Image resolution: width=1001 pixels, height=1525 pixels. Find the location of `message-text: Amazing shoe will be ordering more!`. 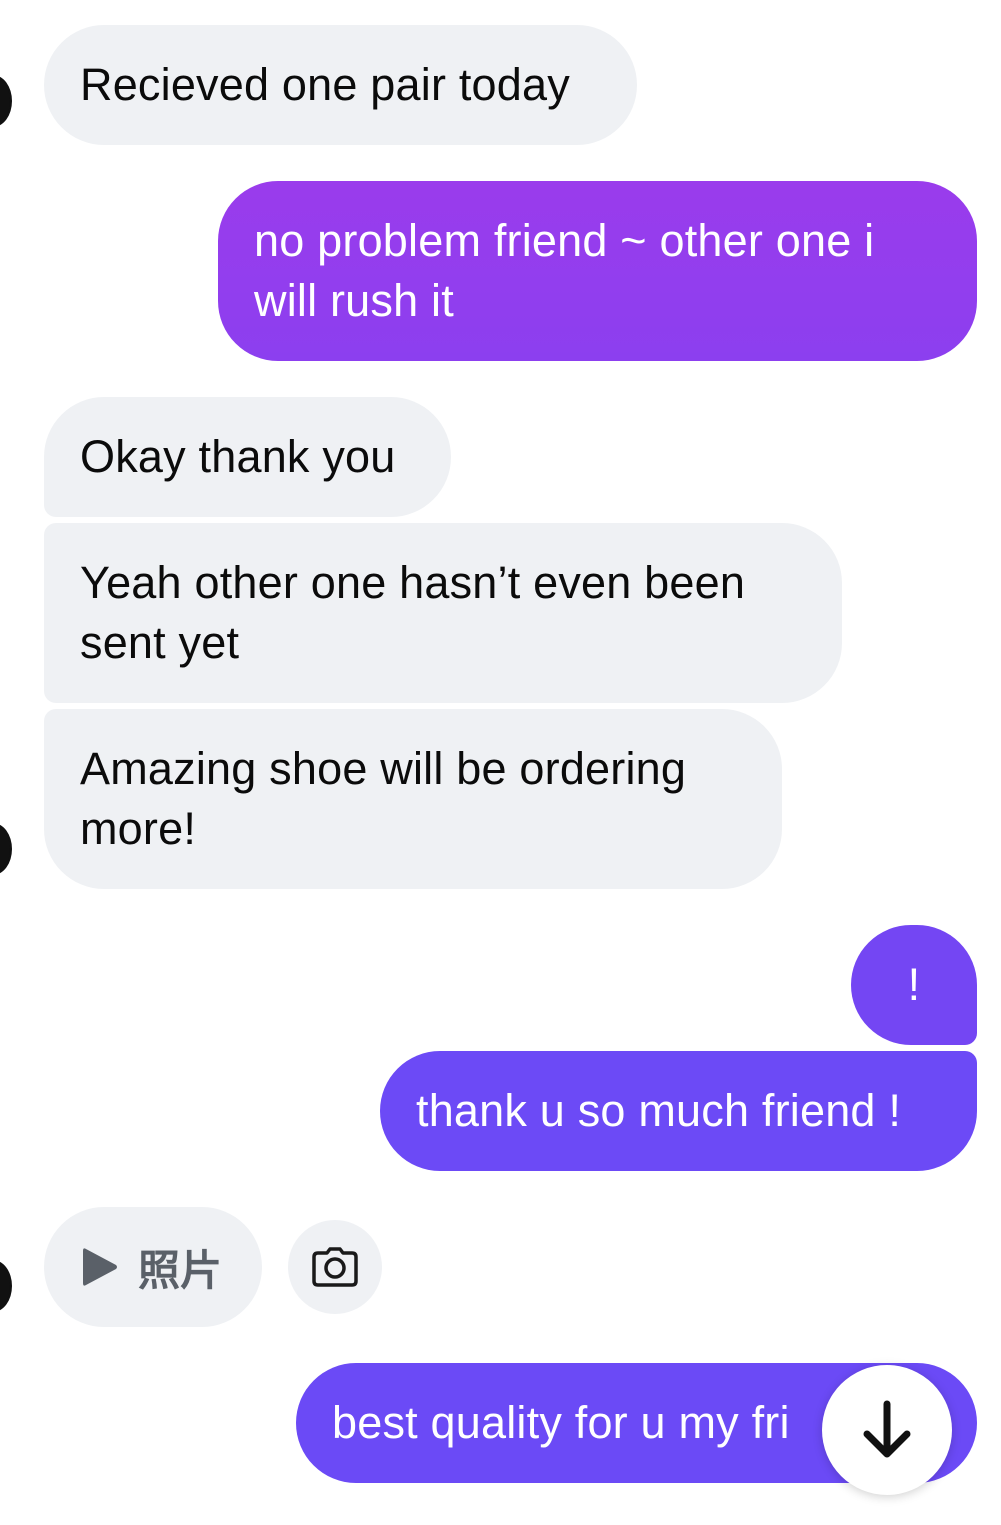

message-text: Amazing shoe will be ordering more! is located at coordinates (383, 798).